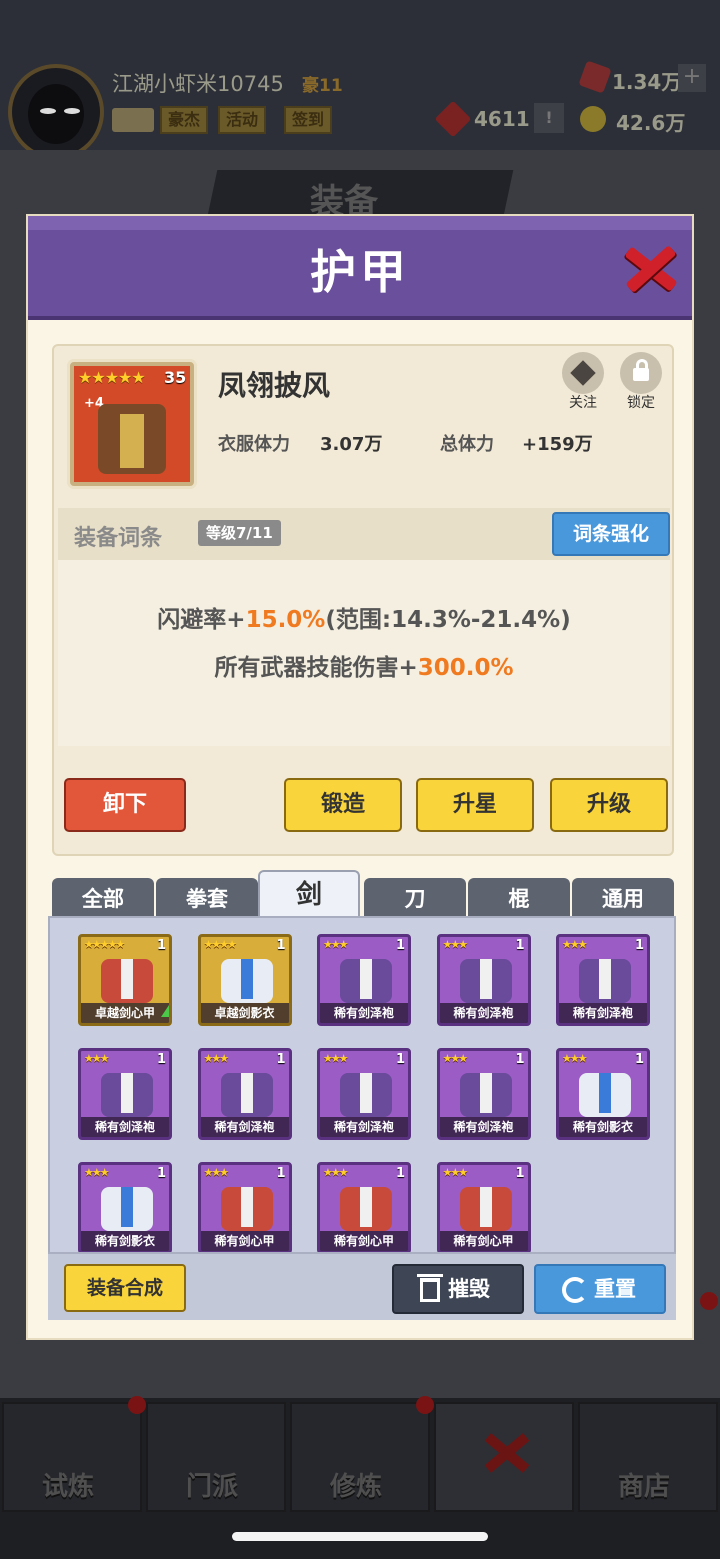  I want to click on inventory-item: ★★★★ 1 卓越剑影衣, so click(244, 980).